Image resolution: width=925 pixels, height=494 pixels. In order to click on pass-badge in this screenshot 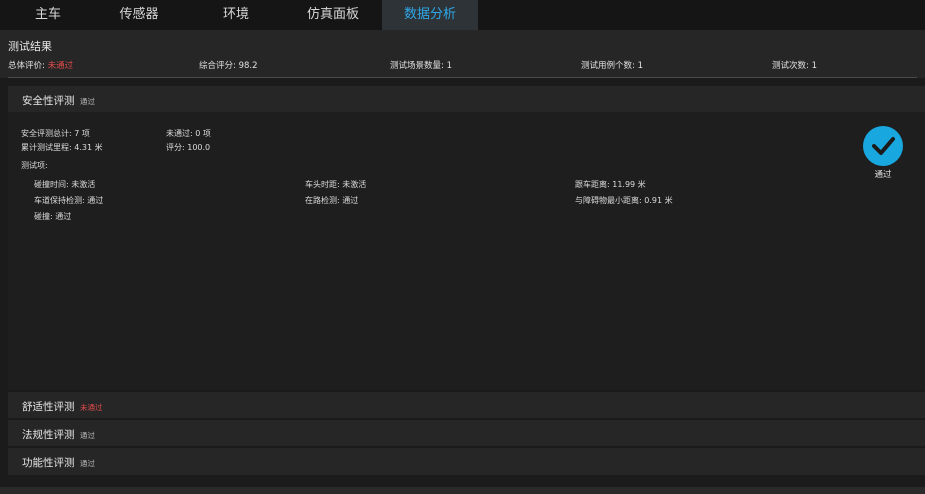, I will do `click(883, 146)`.